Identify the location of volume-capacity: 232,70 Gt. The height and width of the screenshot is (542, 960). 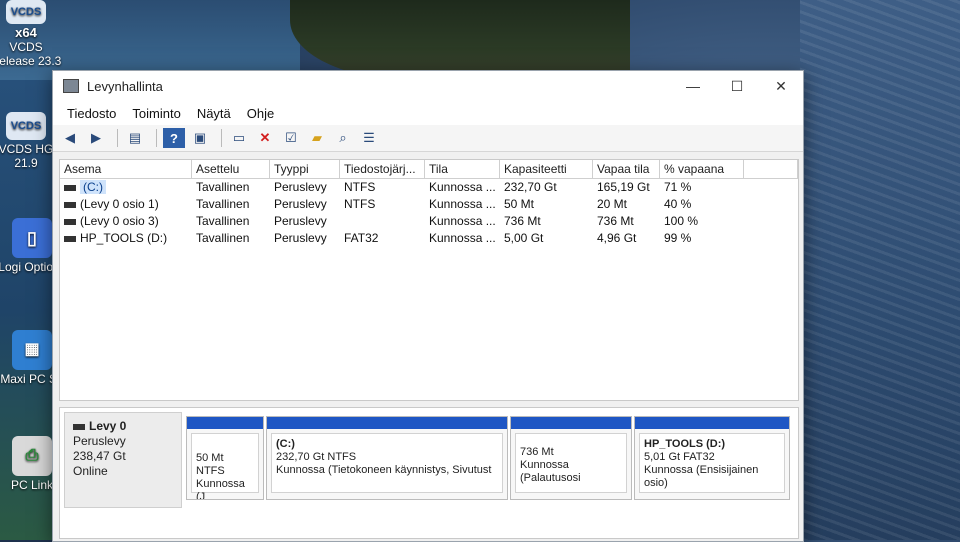
(530, 187).